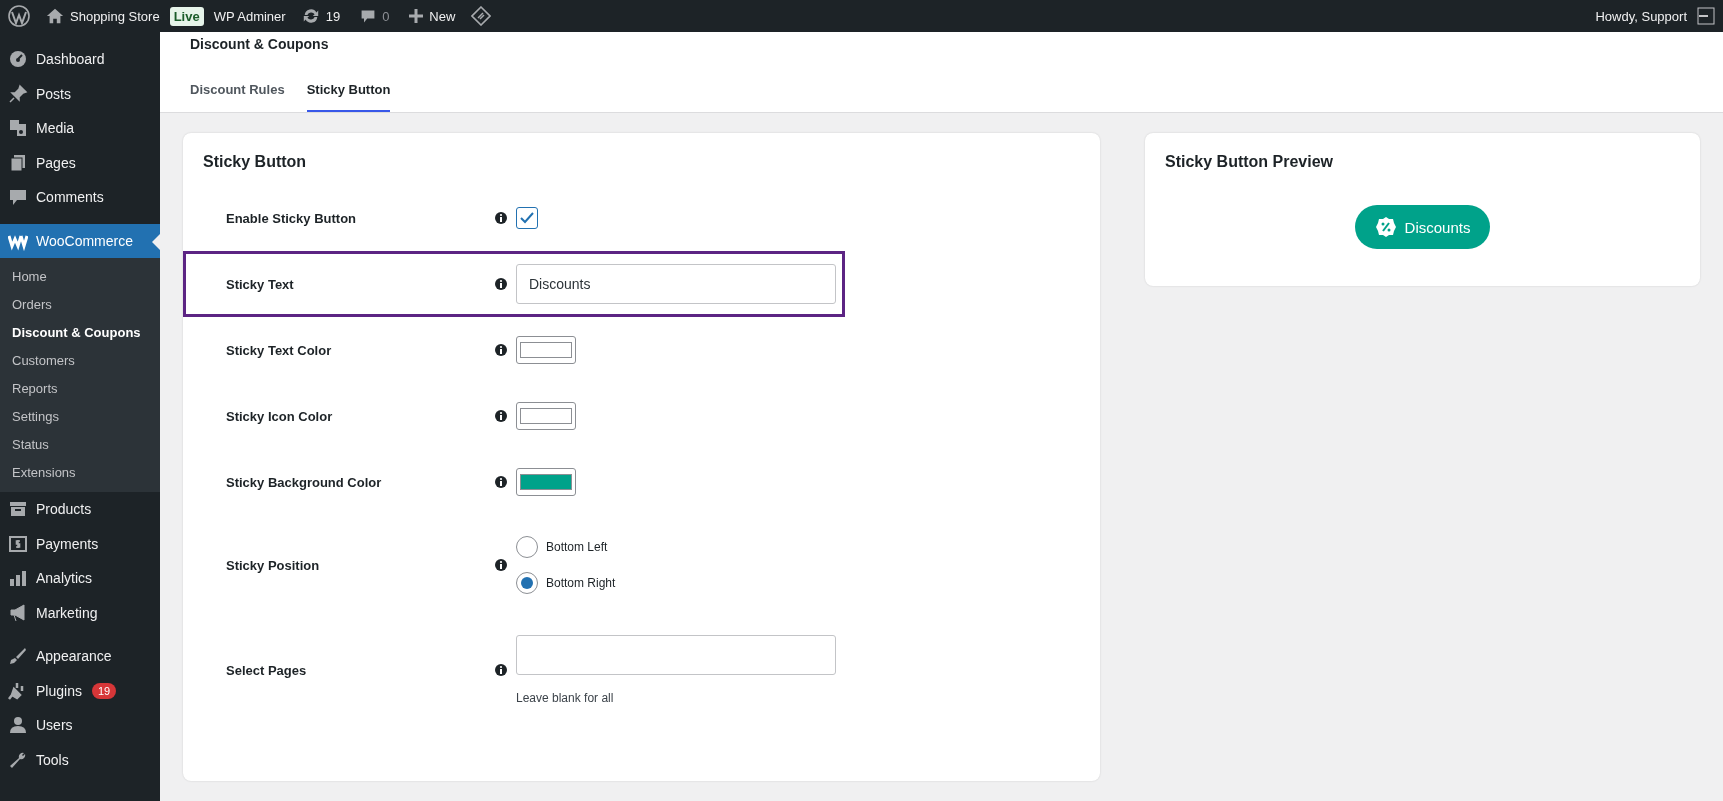 The height and width of the screenshot is (801, 1723). Describe the element at coordinates (18, 656) in the screenshot. I see `brush-icon` at that location.